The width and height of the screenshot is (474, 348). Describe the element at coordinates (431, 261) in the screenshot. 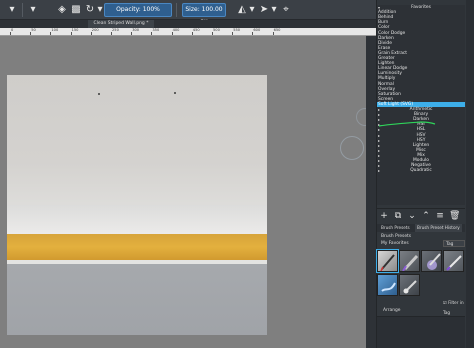

I see `brush-preset-airbrush` at that location.